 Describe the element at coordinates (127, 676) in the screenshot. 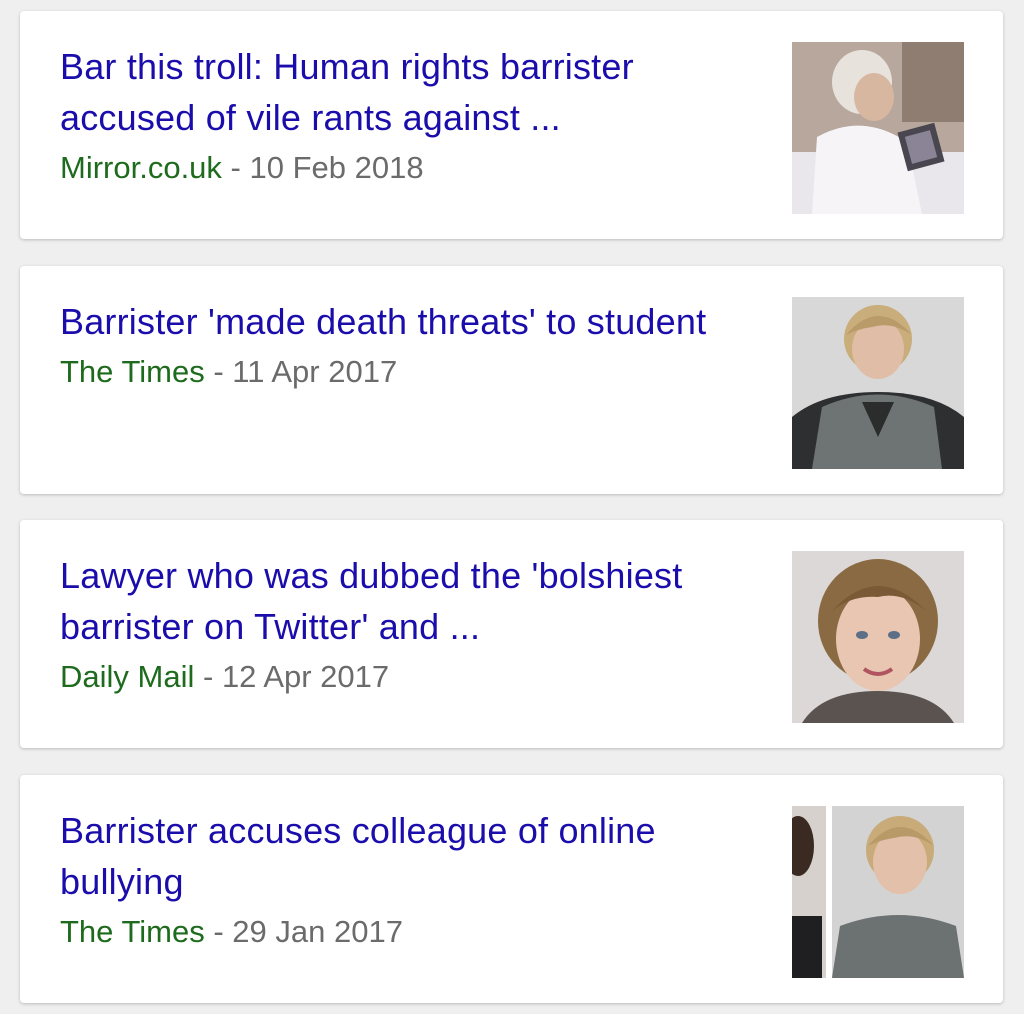

I see `news-source: Daily Mail` at that location.